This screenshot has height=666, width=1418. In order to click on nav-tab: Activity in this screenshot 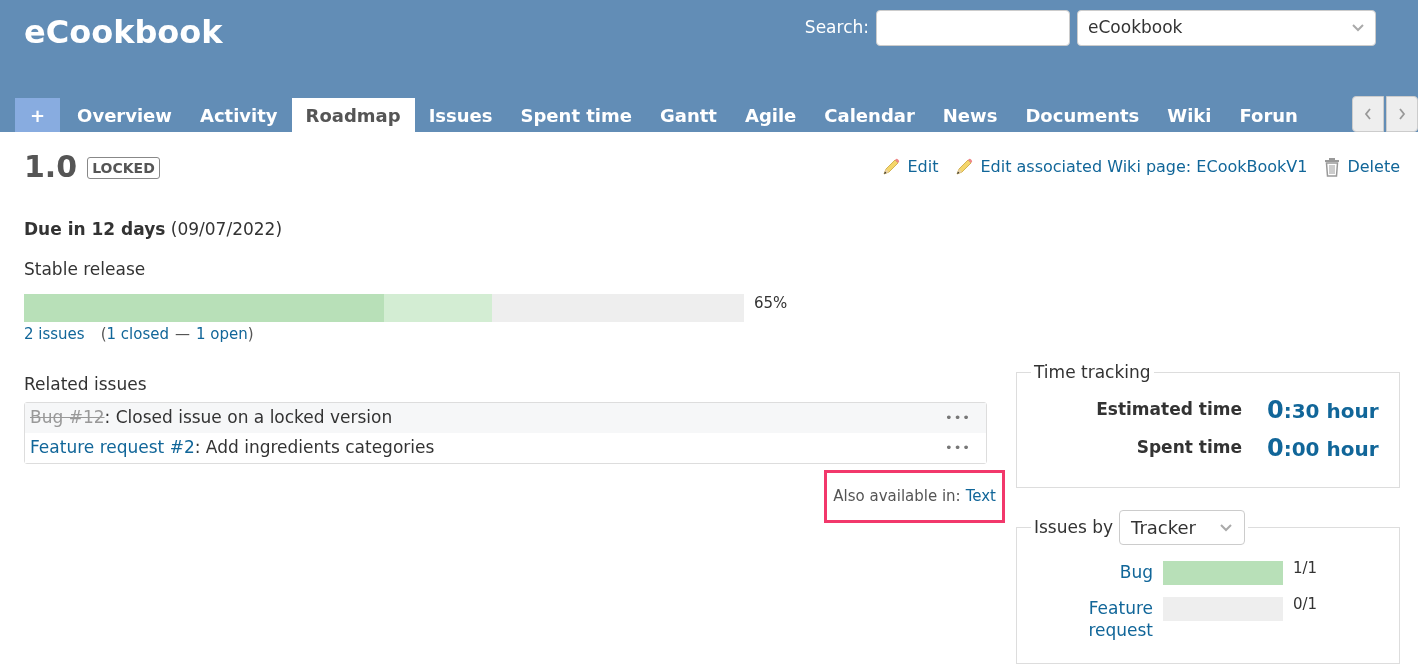, I will do `click(238, 115)`.